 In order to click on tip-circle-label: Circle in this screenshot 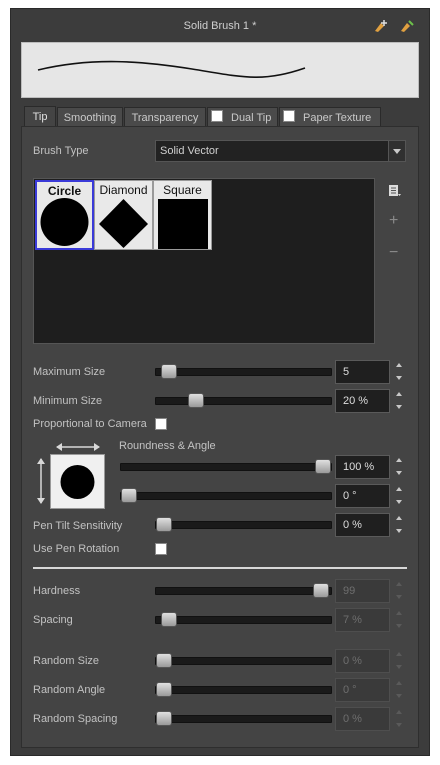, I will do `click(64, 191)`.